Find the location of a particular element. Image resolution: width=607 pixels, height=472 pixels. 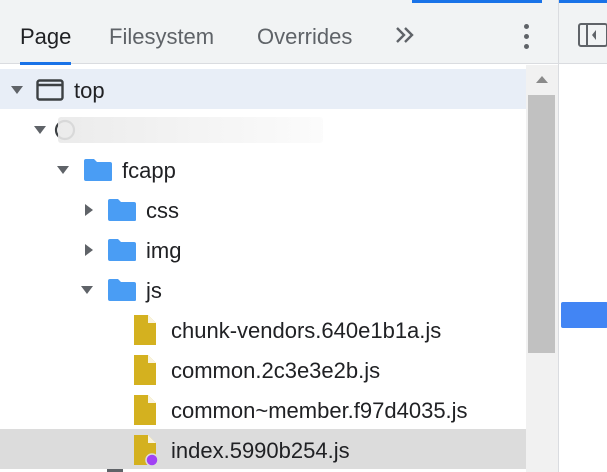

tree-item-origin is located at coordinates (263, 129).